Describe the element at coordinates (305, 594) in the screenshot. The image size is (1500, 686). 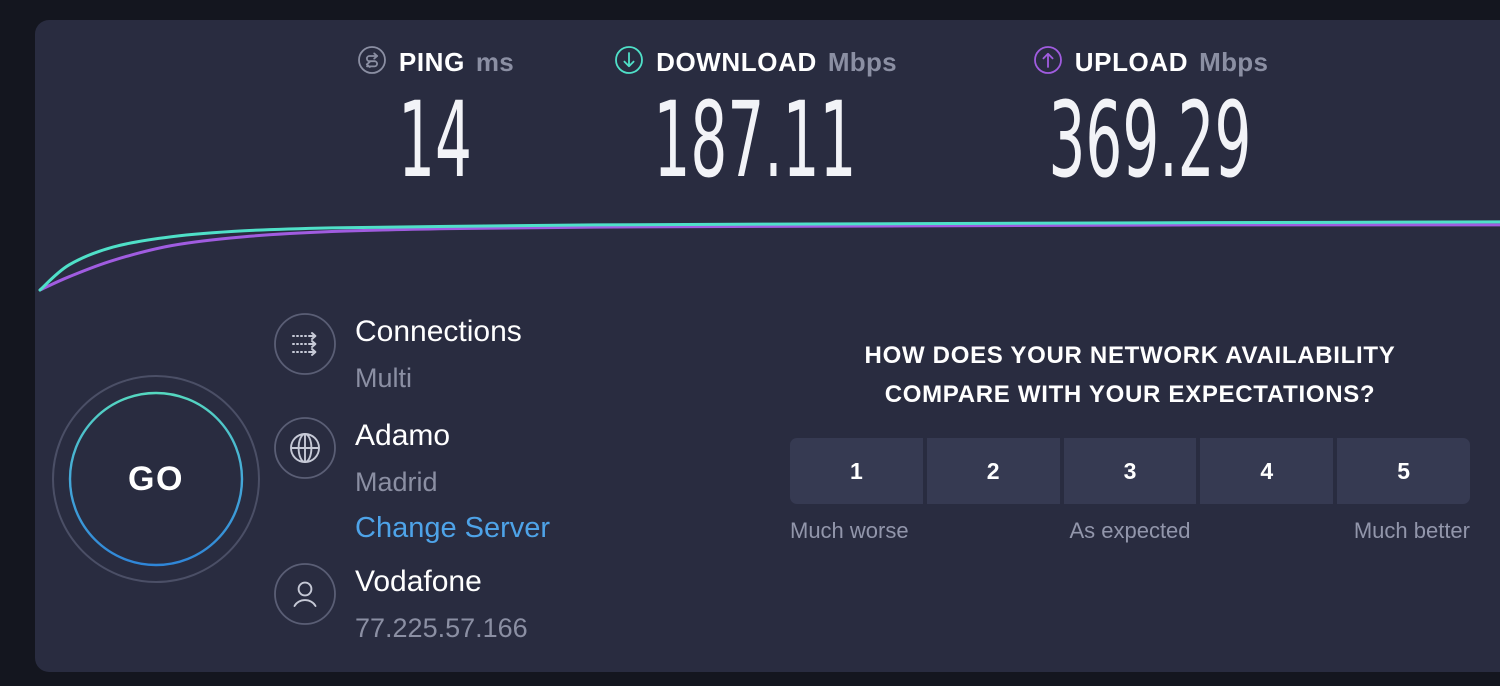
I see `person-icon` at that location.